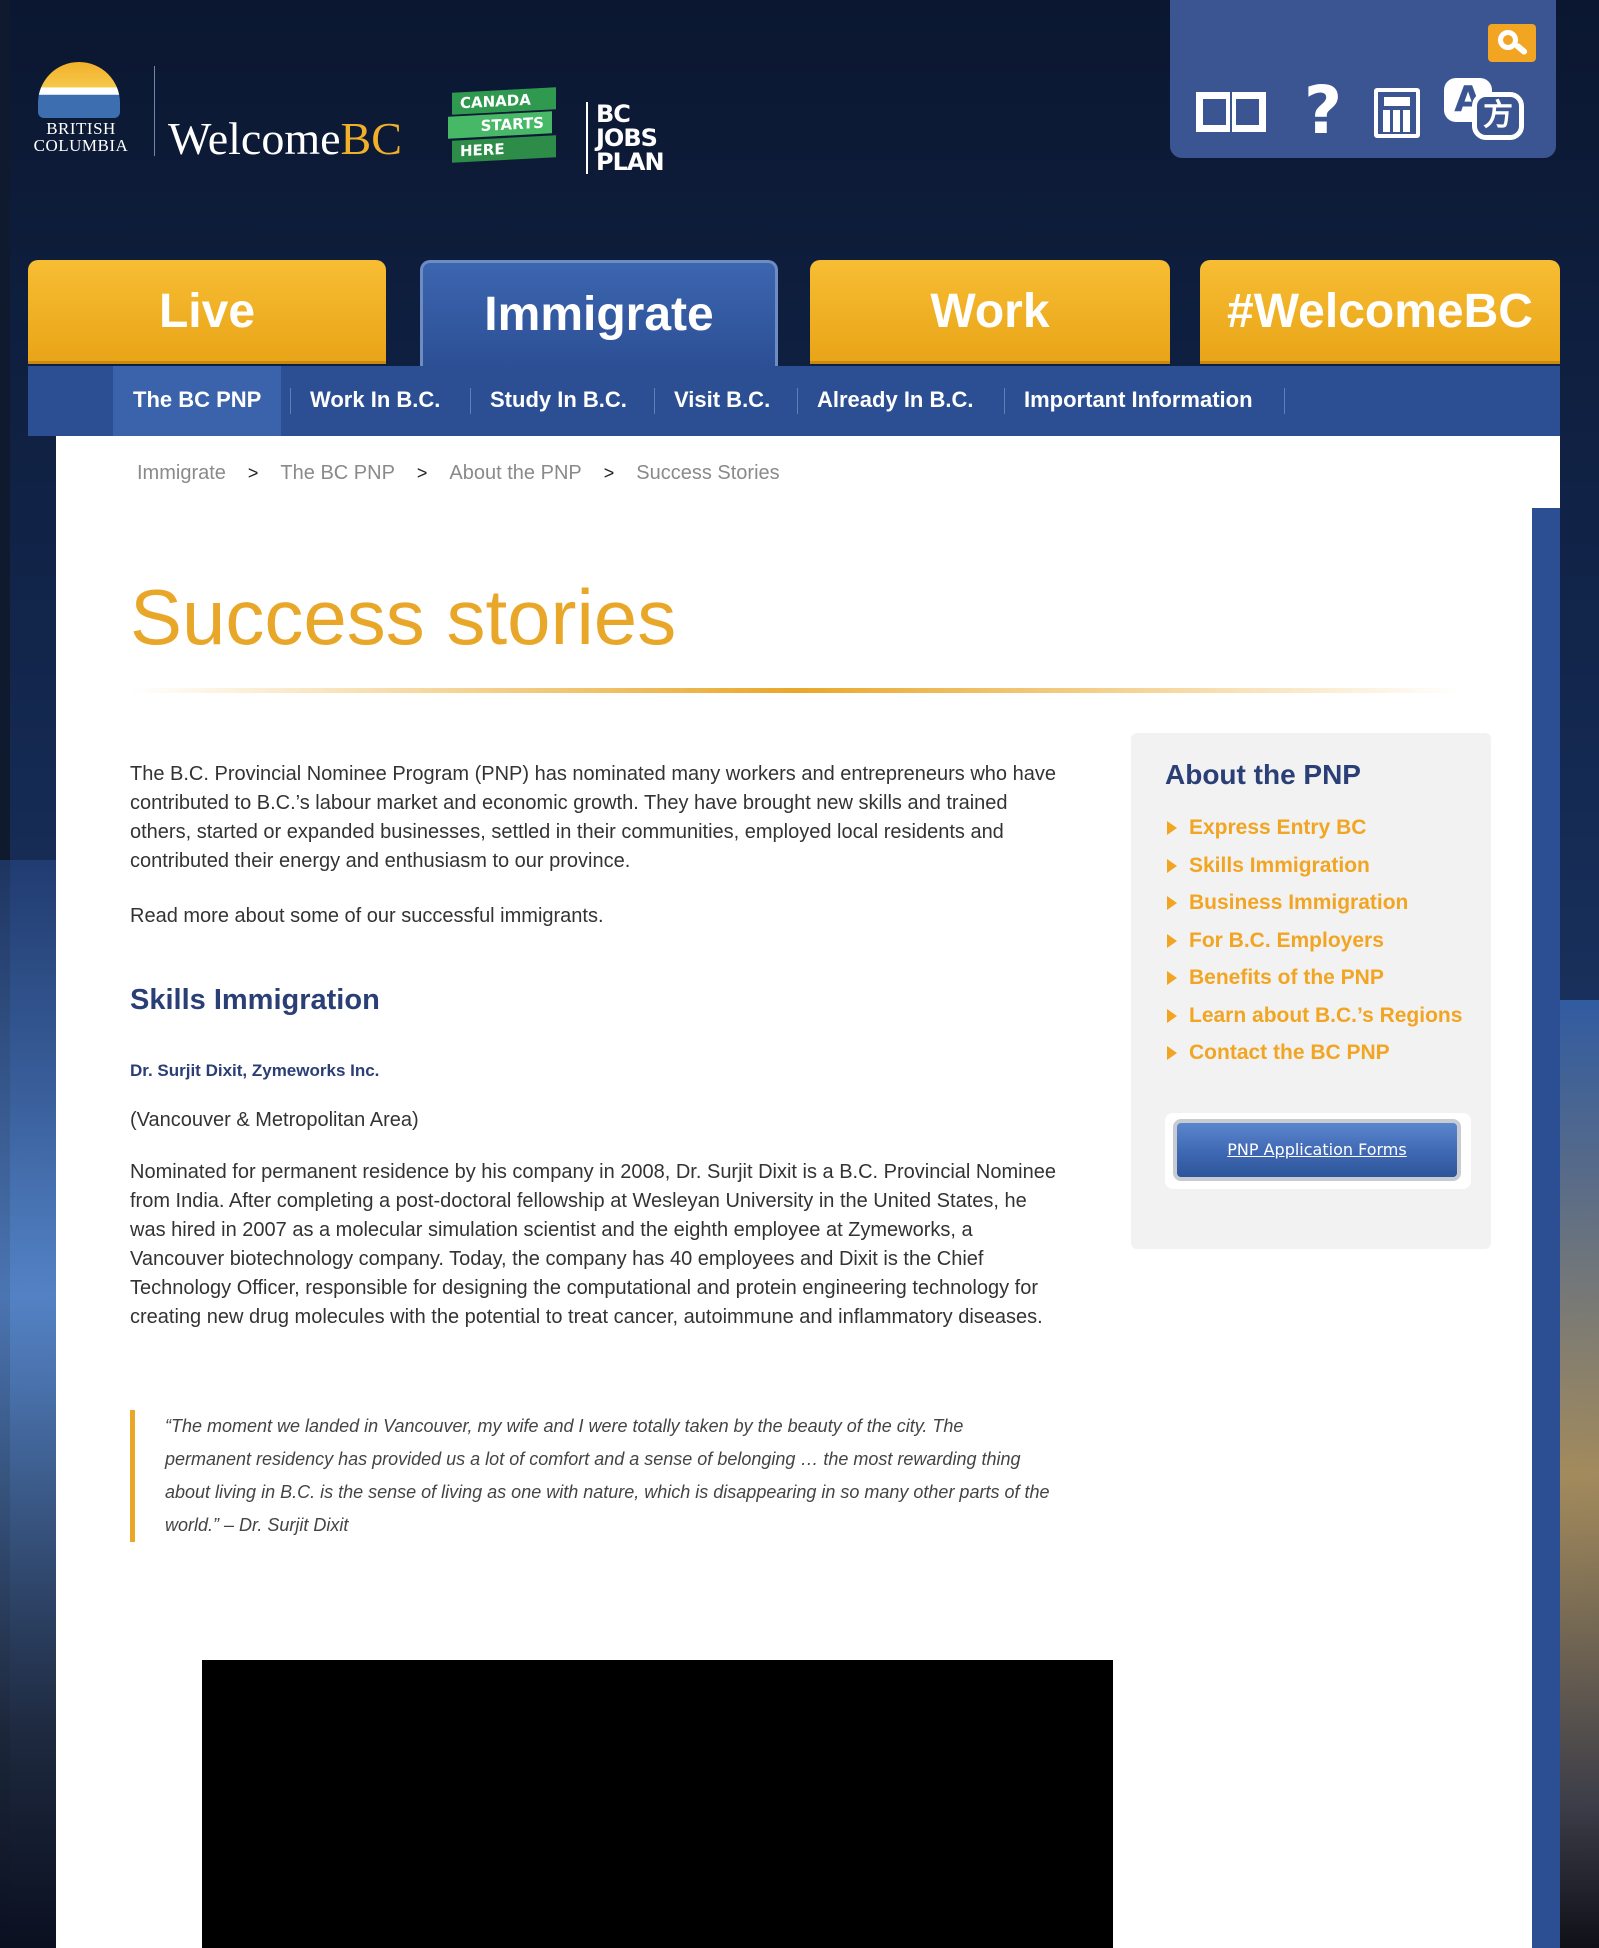 The width and height of the screenshot is (1599, 1948). What do you see at coordinates (1579, 1474) in the screenshot?
I see `city-image-right` at bounding box center [1579, 1474].